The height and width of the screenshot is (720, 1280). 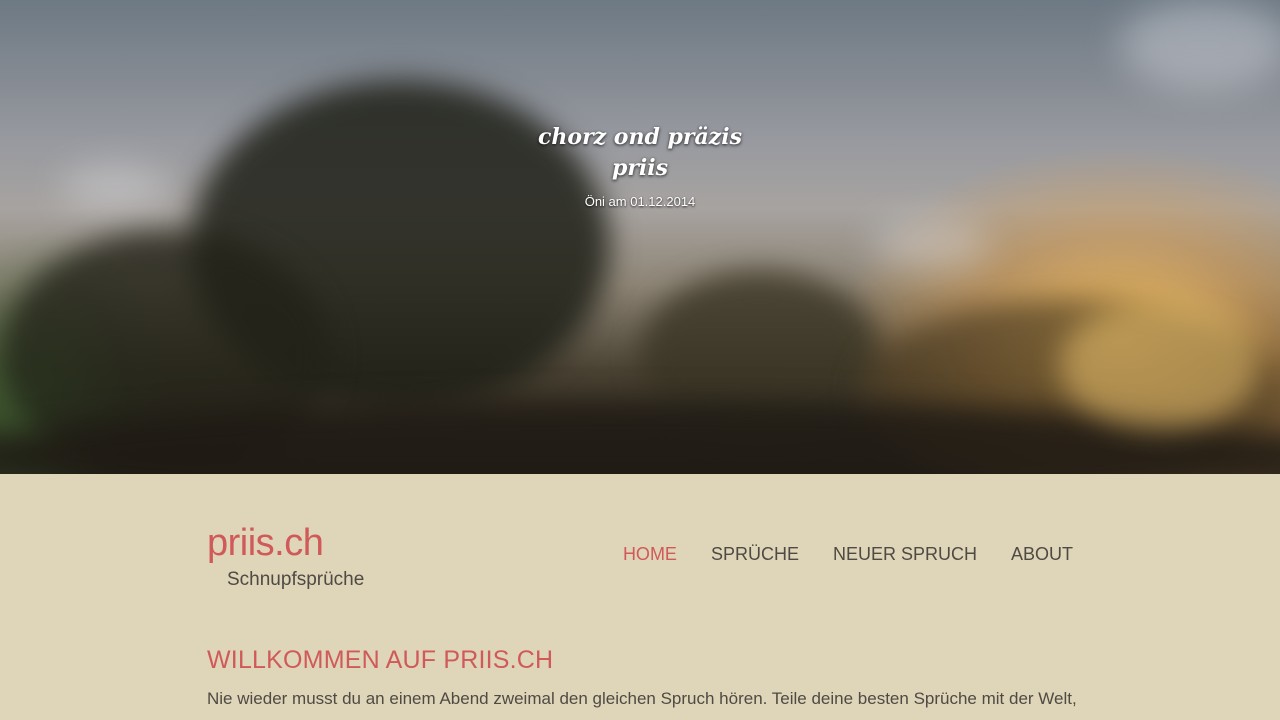 I want to click on hero-title: chorz ond präzis priis, so click(x=640, y=153).